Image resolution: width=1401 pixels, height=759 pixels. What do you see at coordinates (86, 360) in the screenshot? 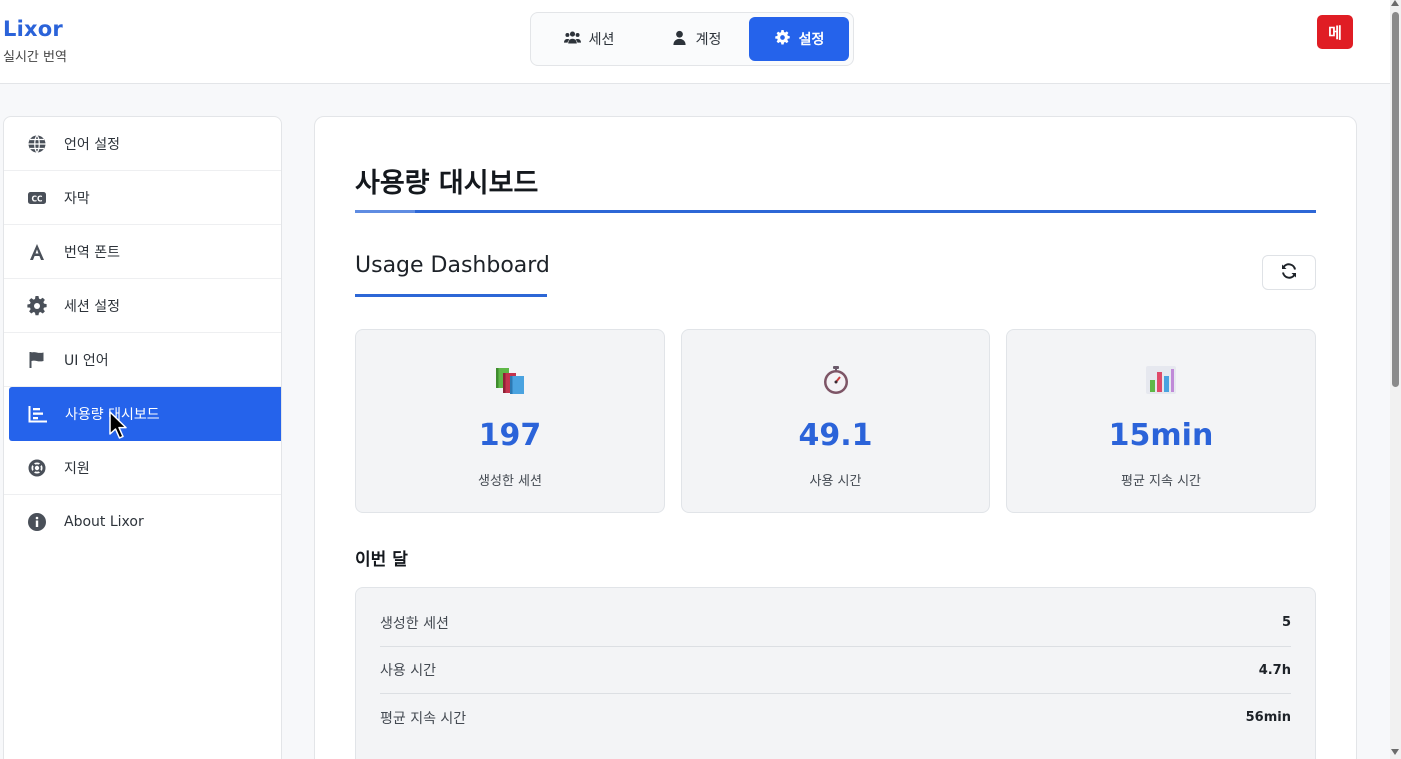
I see `sidebar-item-label: UI 언어` at bounding box center [86, 360].